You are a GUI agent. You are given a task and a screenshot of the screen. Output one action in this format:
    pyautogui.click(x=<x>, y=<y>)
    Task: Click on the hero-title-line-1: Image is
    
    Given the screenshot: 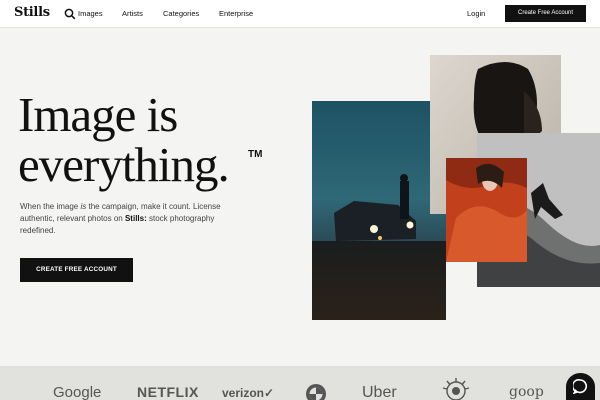 What is the action you would take?
    pyautogui.click(x=98, y=114)
    